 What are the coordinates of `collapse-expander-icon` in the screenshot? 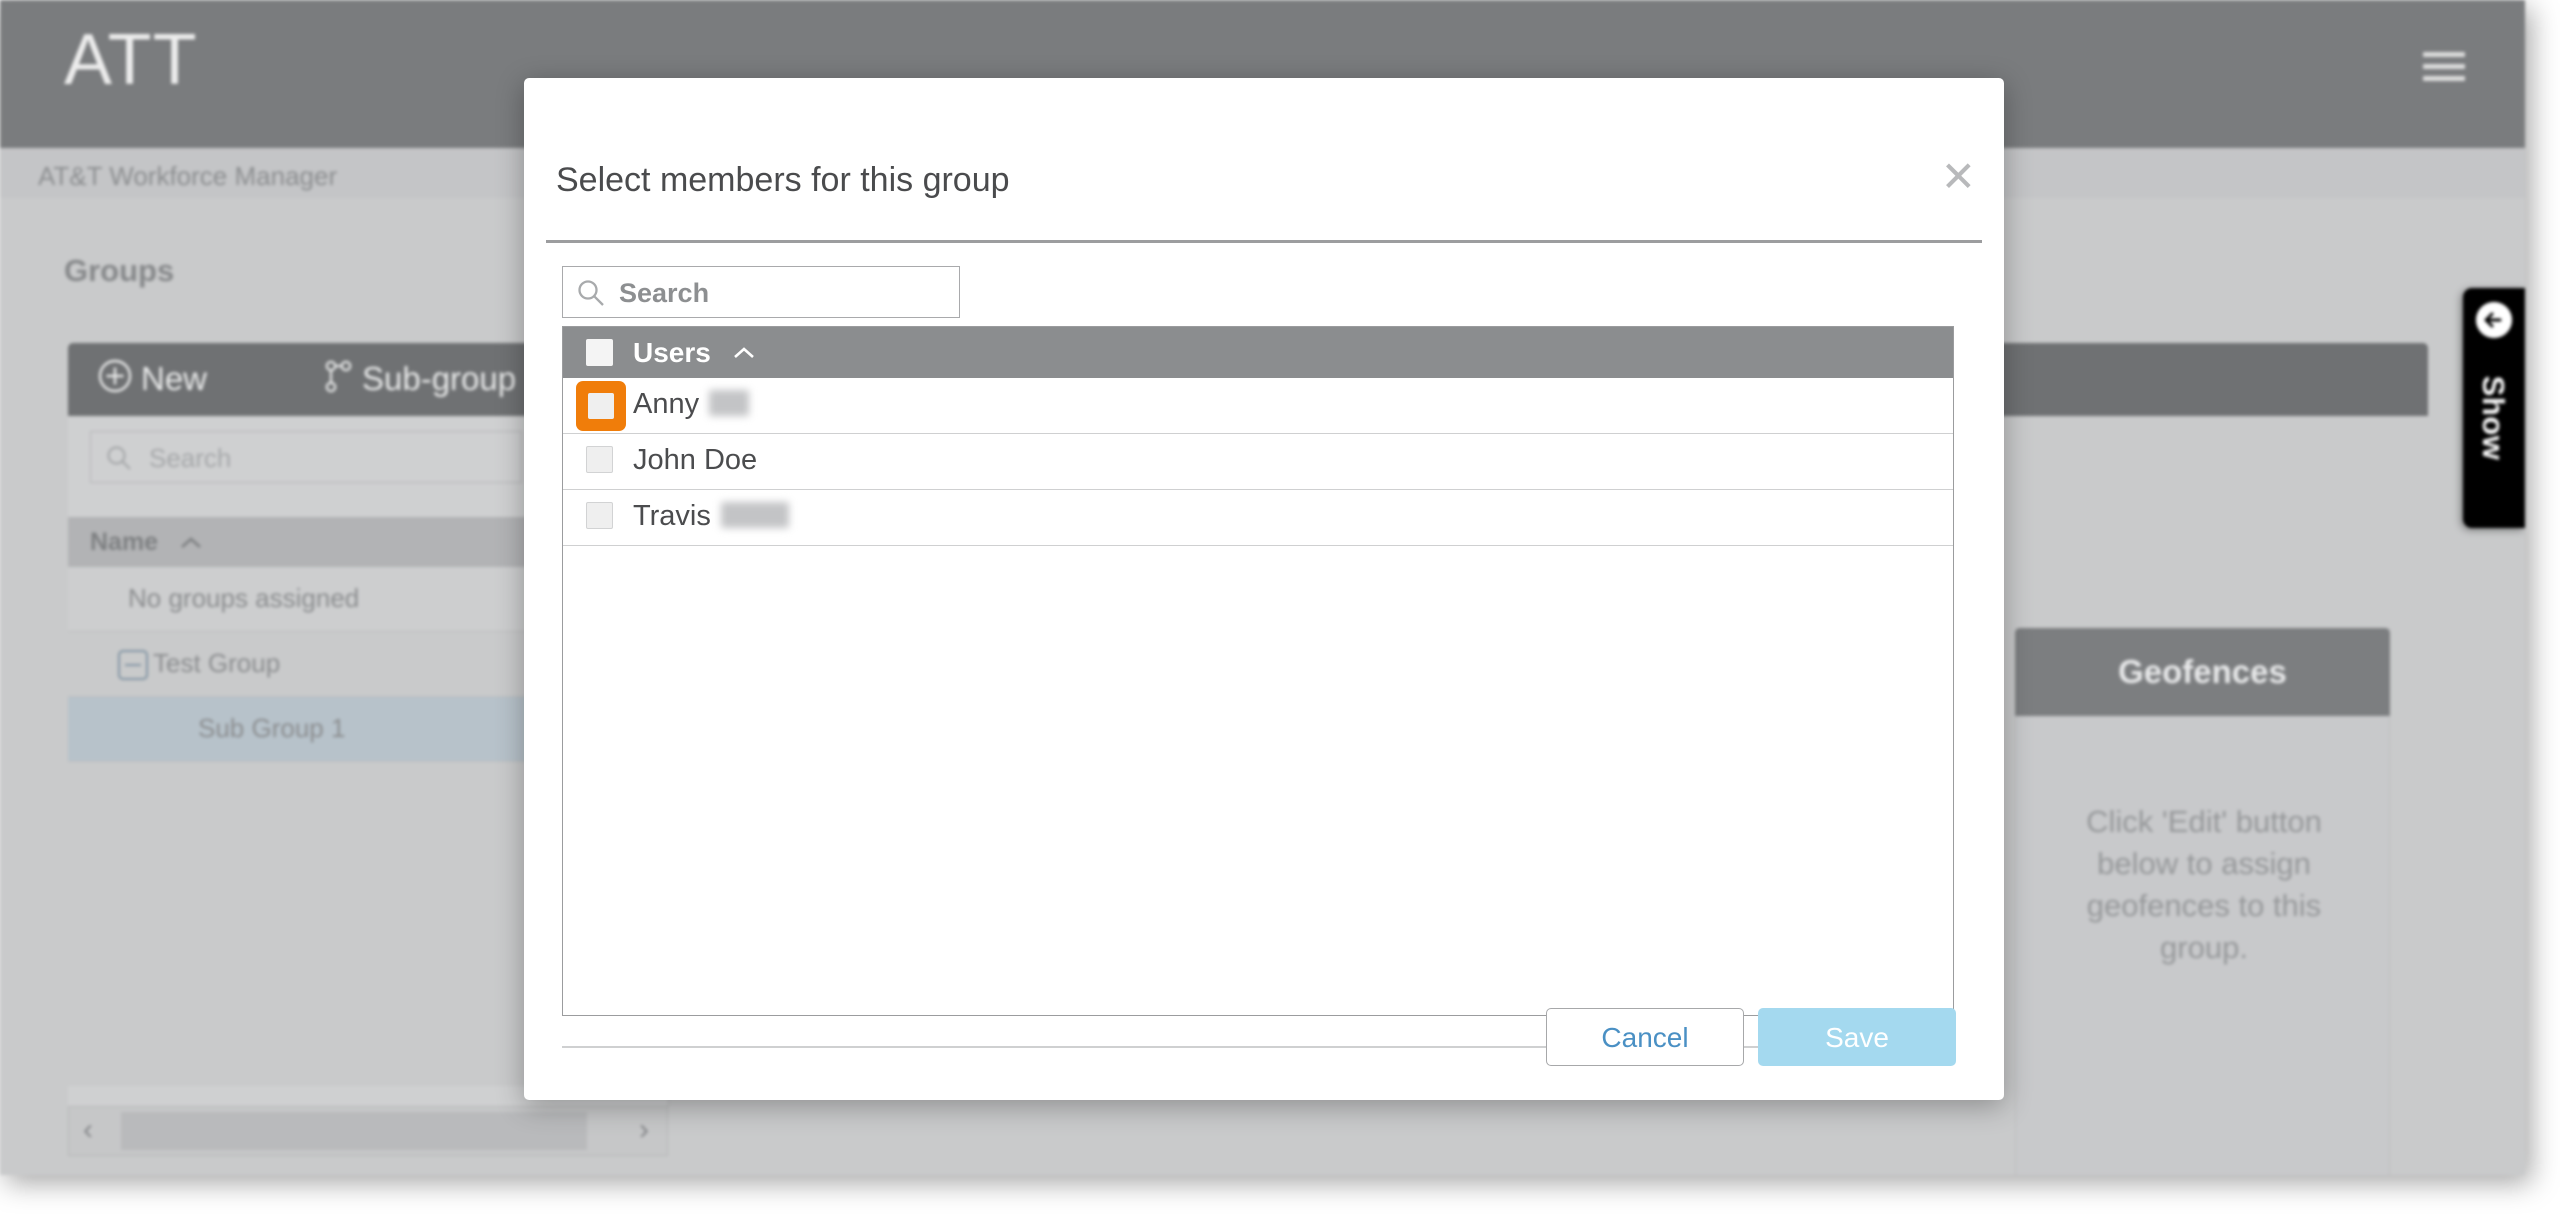 It's located at (133, 665).